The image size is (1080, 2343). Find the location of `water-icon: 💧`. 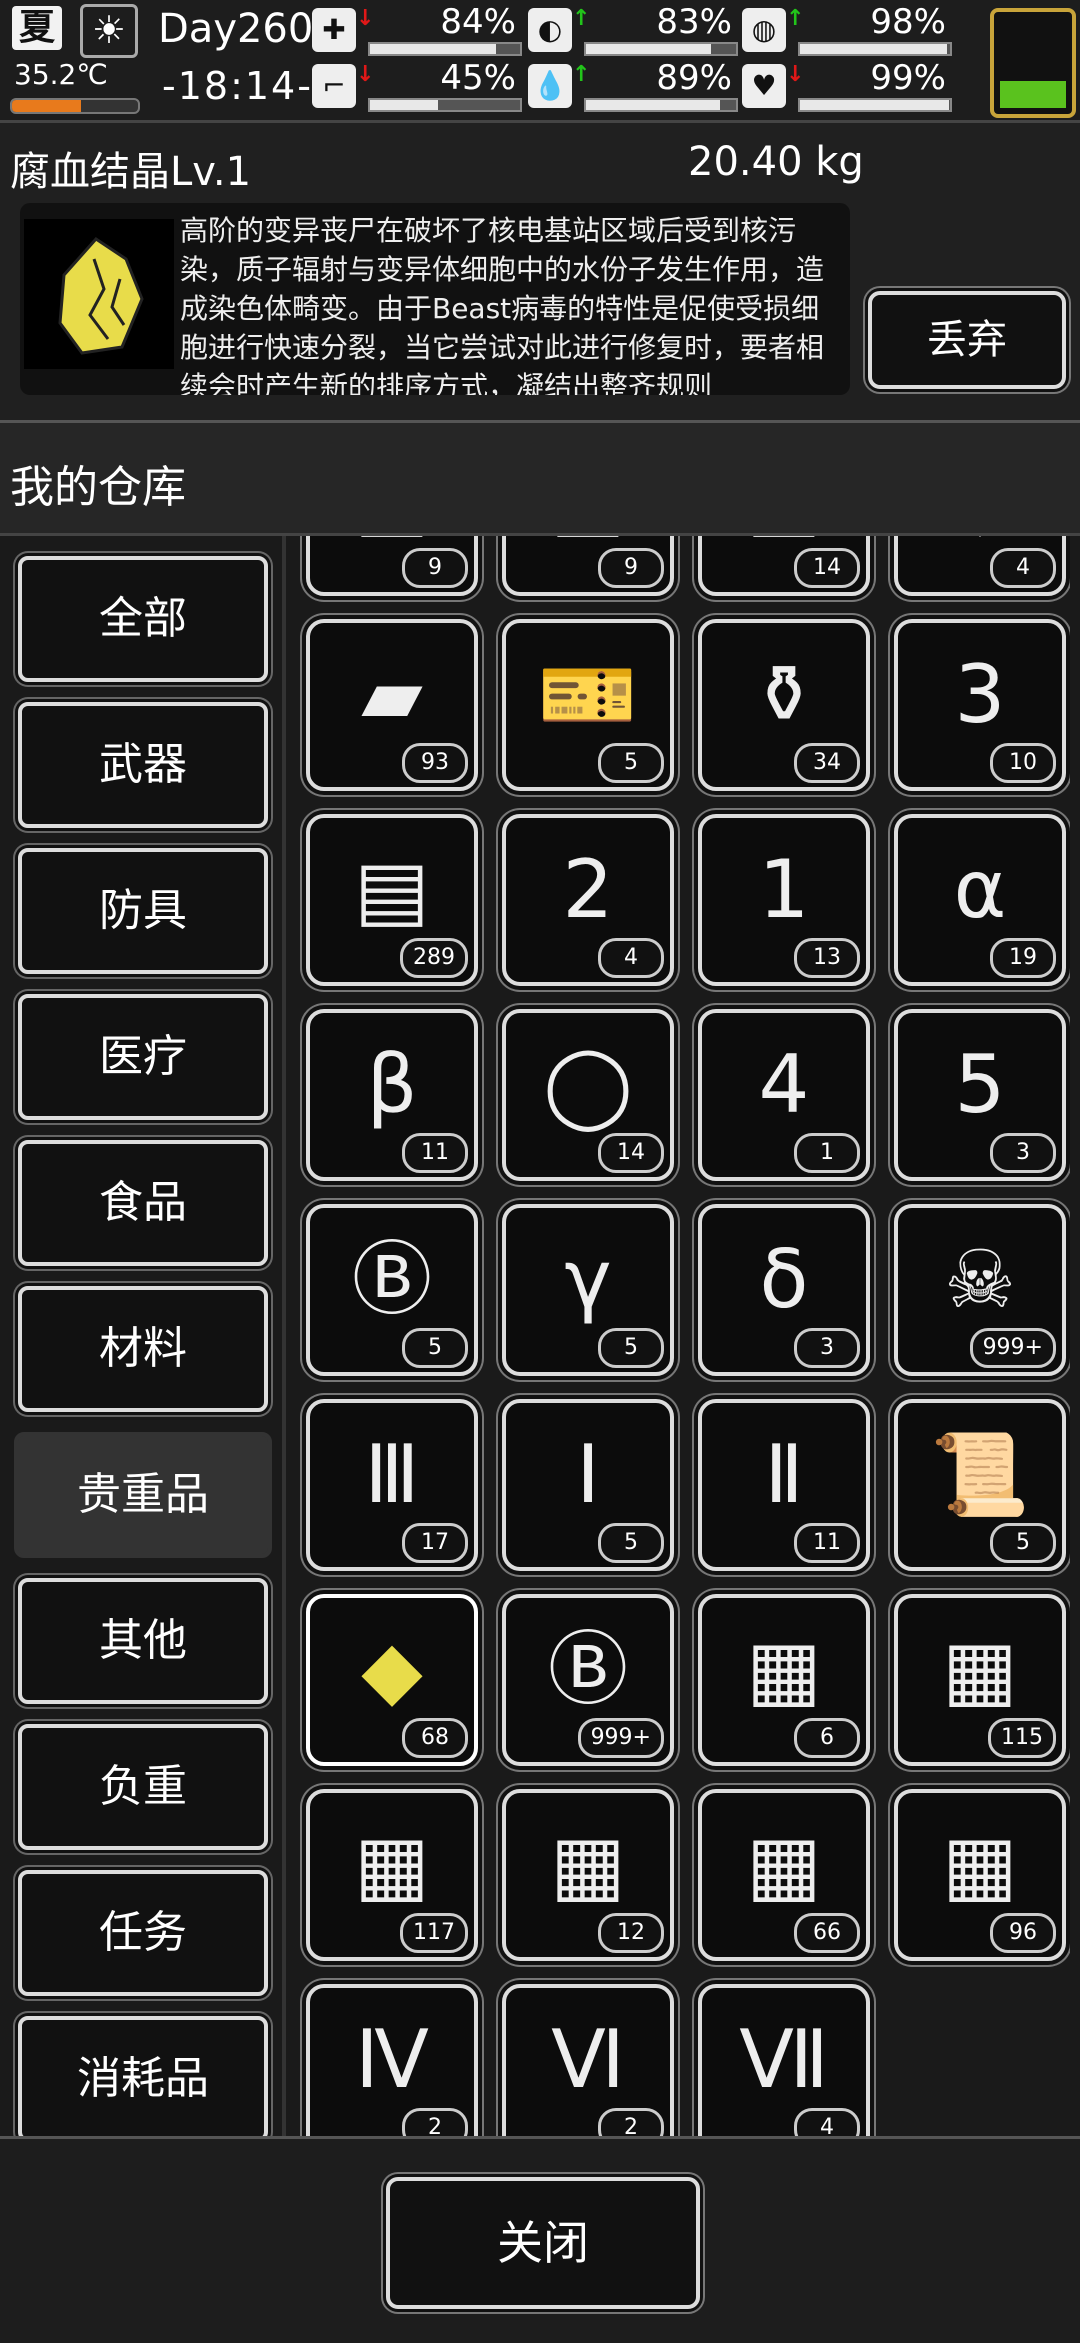

water-icon: 💧 is located at coordinates (550, 86).